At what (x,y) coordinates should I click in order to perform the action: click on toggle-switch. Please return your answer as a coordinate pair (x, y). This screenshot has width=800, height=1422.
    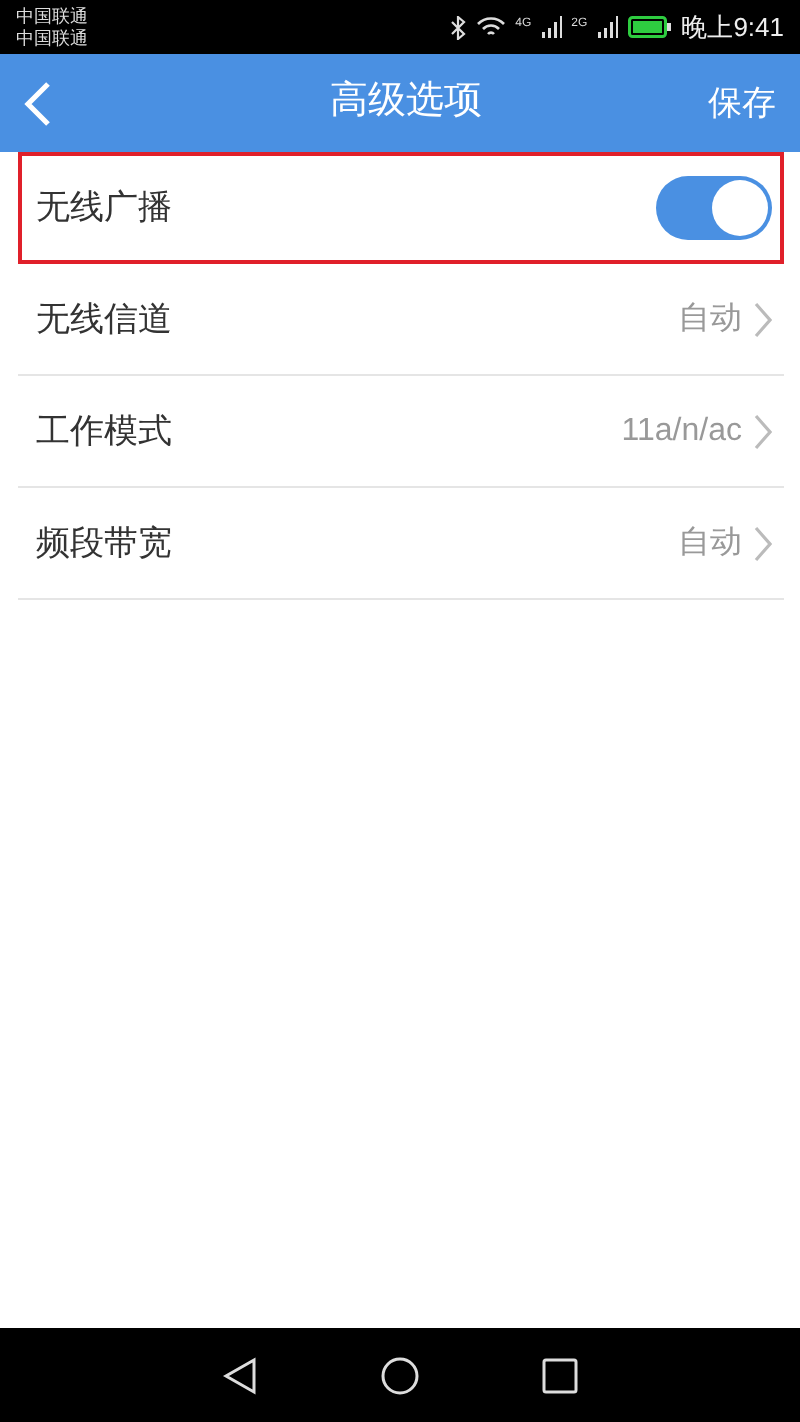
    Looking at the image, I should click on (714, 208).